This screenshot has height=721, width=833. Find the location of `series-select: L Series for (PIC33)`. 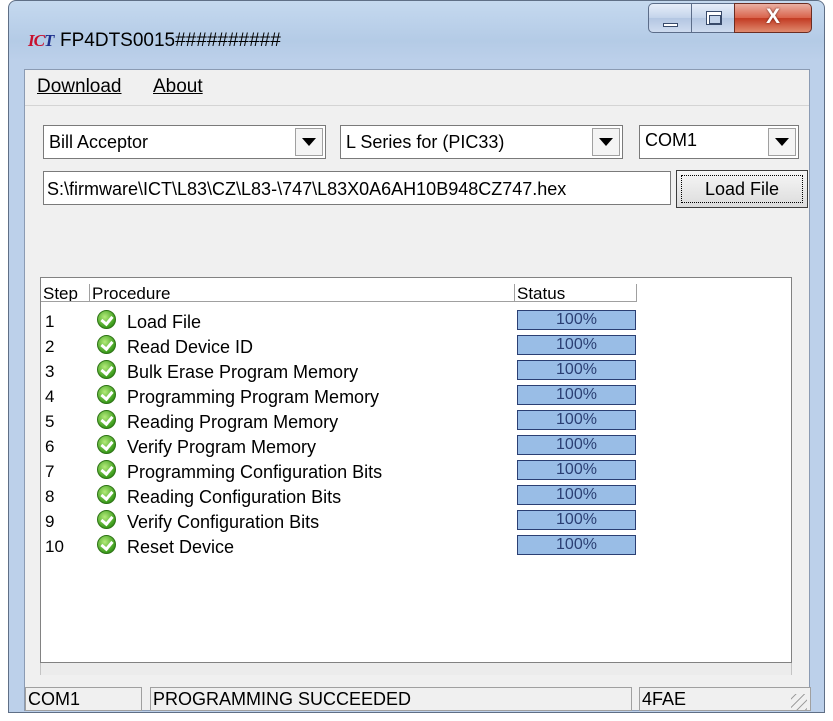

series-select: L Series for (PIC33) is located at coordinates (481, 142).